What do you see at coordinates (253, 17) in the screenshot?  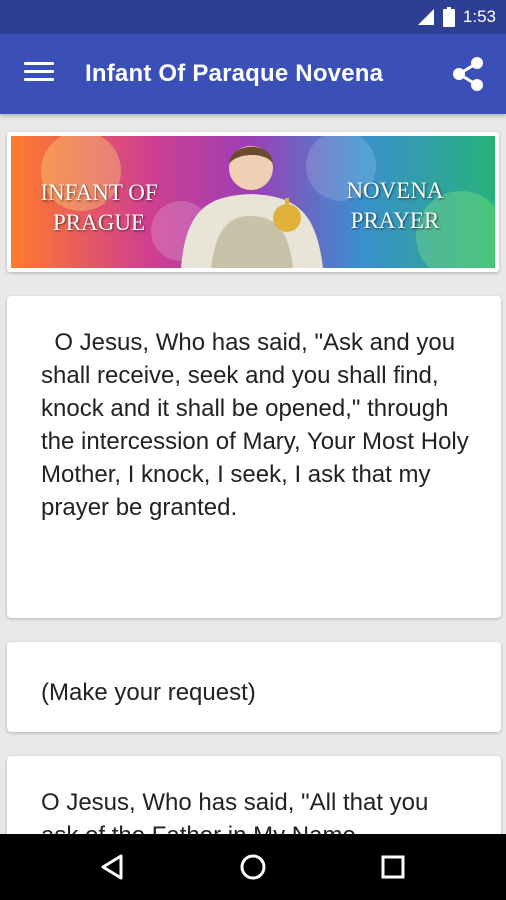 I see `status-bar: 1:53` at bounding box center [253, 17].